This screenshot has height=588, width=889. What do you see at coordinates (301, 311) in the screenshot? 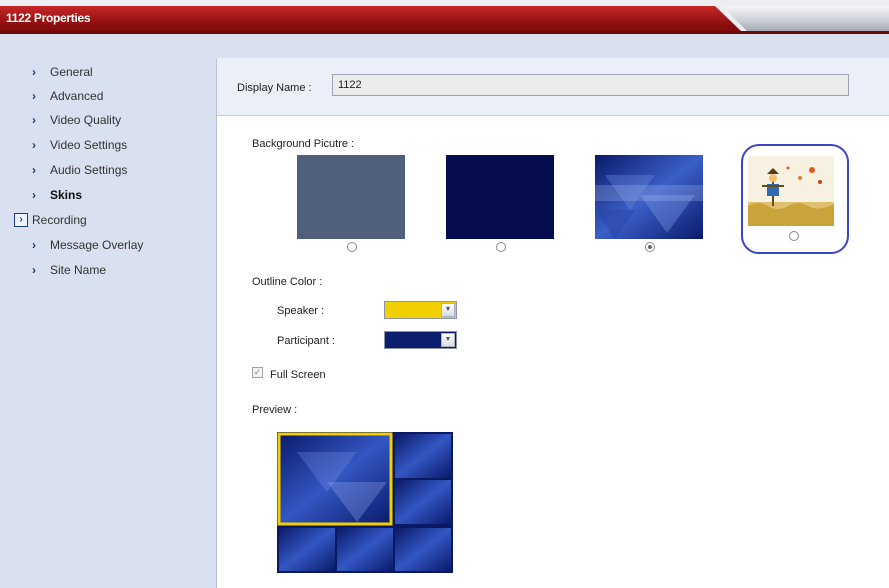
I see `speaker-label: Speaker :` at bounding box center [301, 311].